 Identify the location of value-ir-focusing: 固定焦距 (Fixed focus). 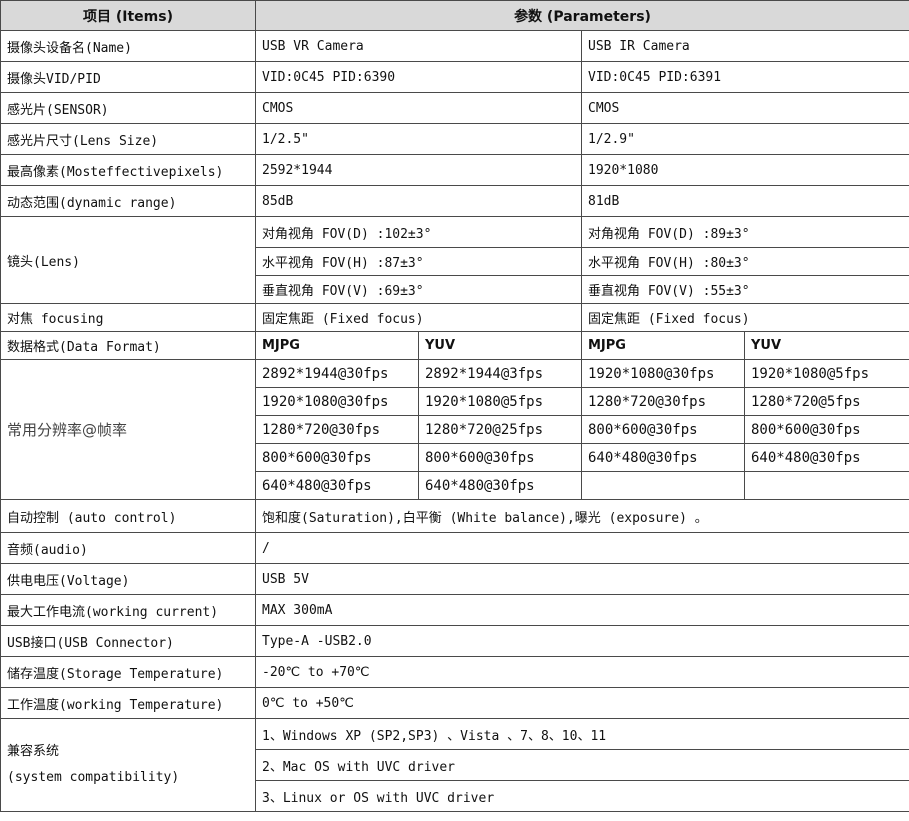
(745, 317).